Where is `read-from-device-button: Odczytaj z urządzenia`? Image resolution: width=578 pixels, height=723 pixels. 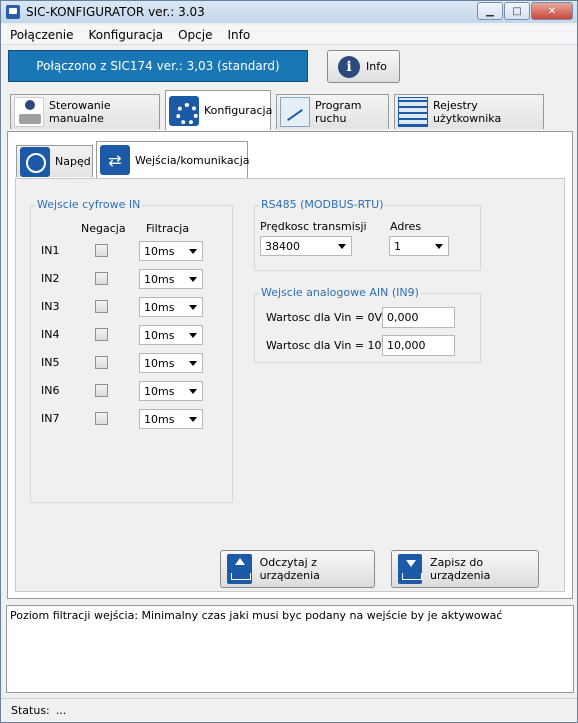
read-from-device-button: Odczytaj z urządzenia is located at coordinates (297, 569).